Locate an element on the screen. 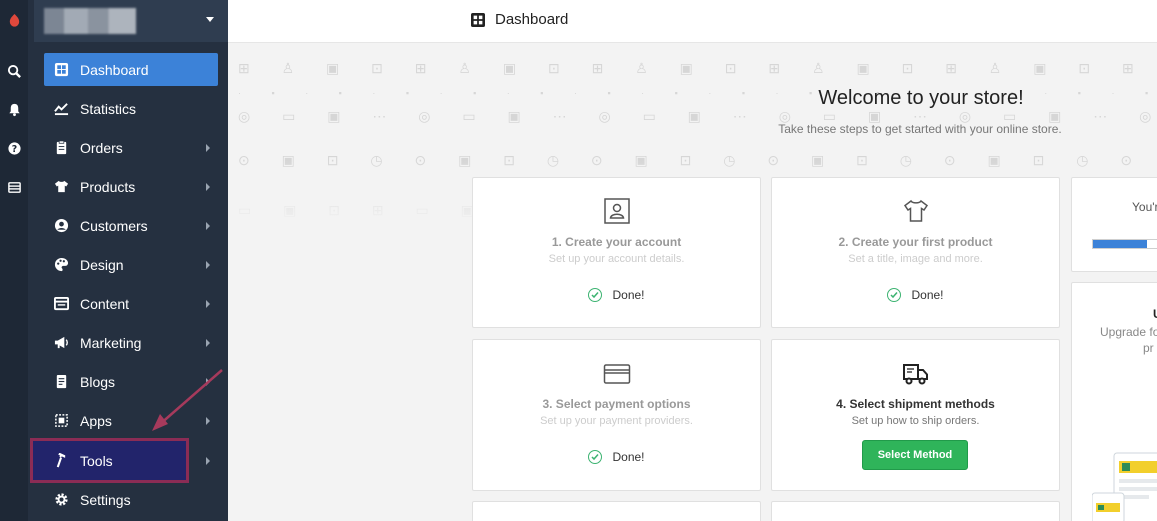 This screenshot has width=1157, height=521. sidebar-item-label: Apps is located at coordinates (96, 420).